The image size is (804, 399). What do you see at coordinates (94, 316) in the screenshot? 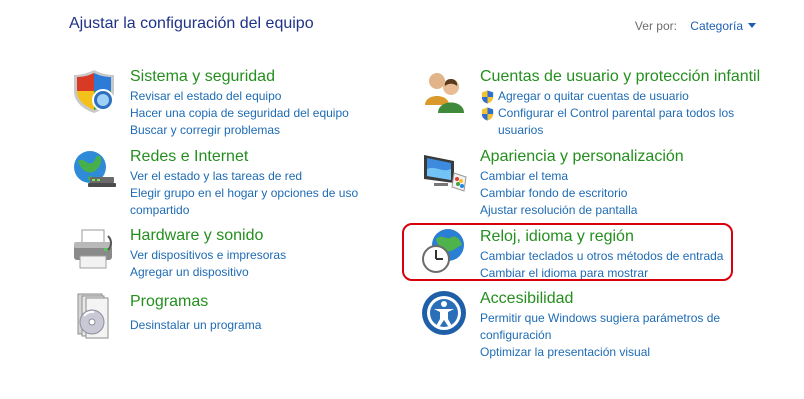
I see `programs-disc-icon` at bounding box center [94, 316].